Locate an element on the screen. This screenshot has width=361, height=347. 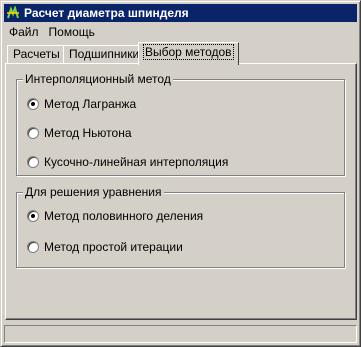
tab-strip: Расчеты Подшипники Выбор методов is located at coordinates (181, 53).